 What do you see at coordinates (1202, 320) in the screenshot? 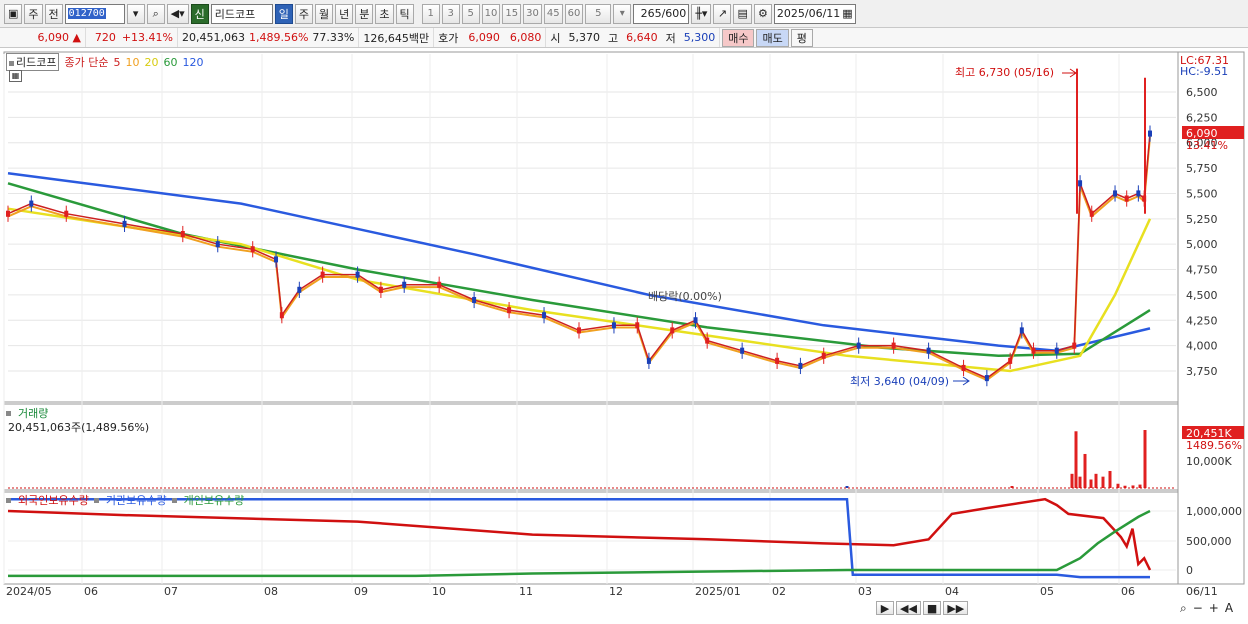
I see `y-tick-label: 4,250` at bounding box center [1202, 320].